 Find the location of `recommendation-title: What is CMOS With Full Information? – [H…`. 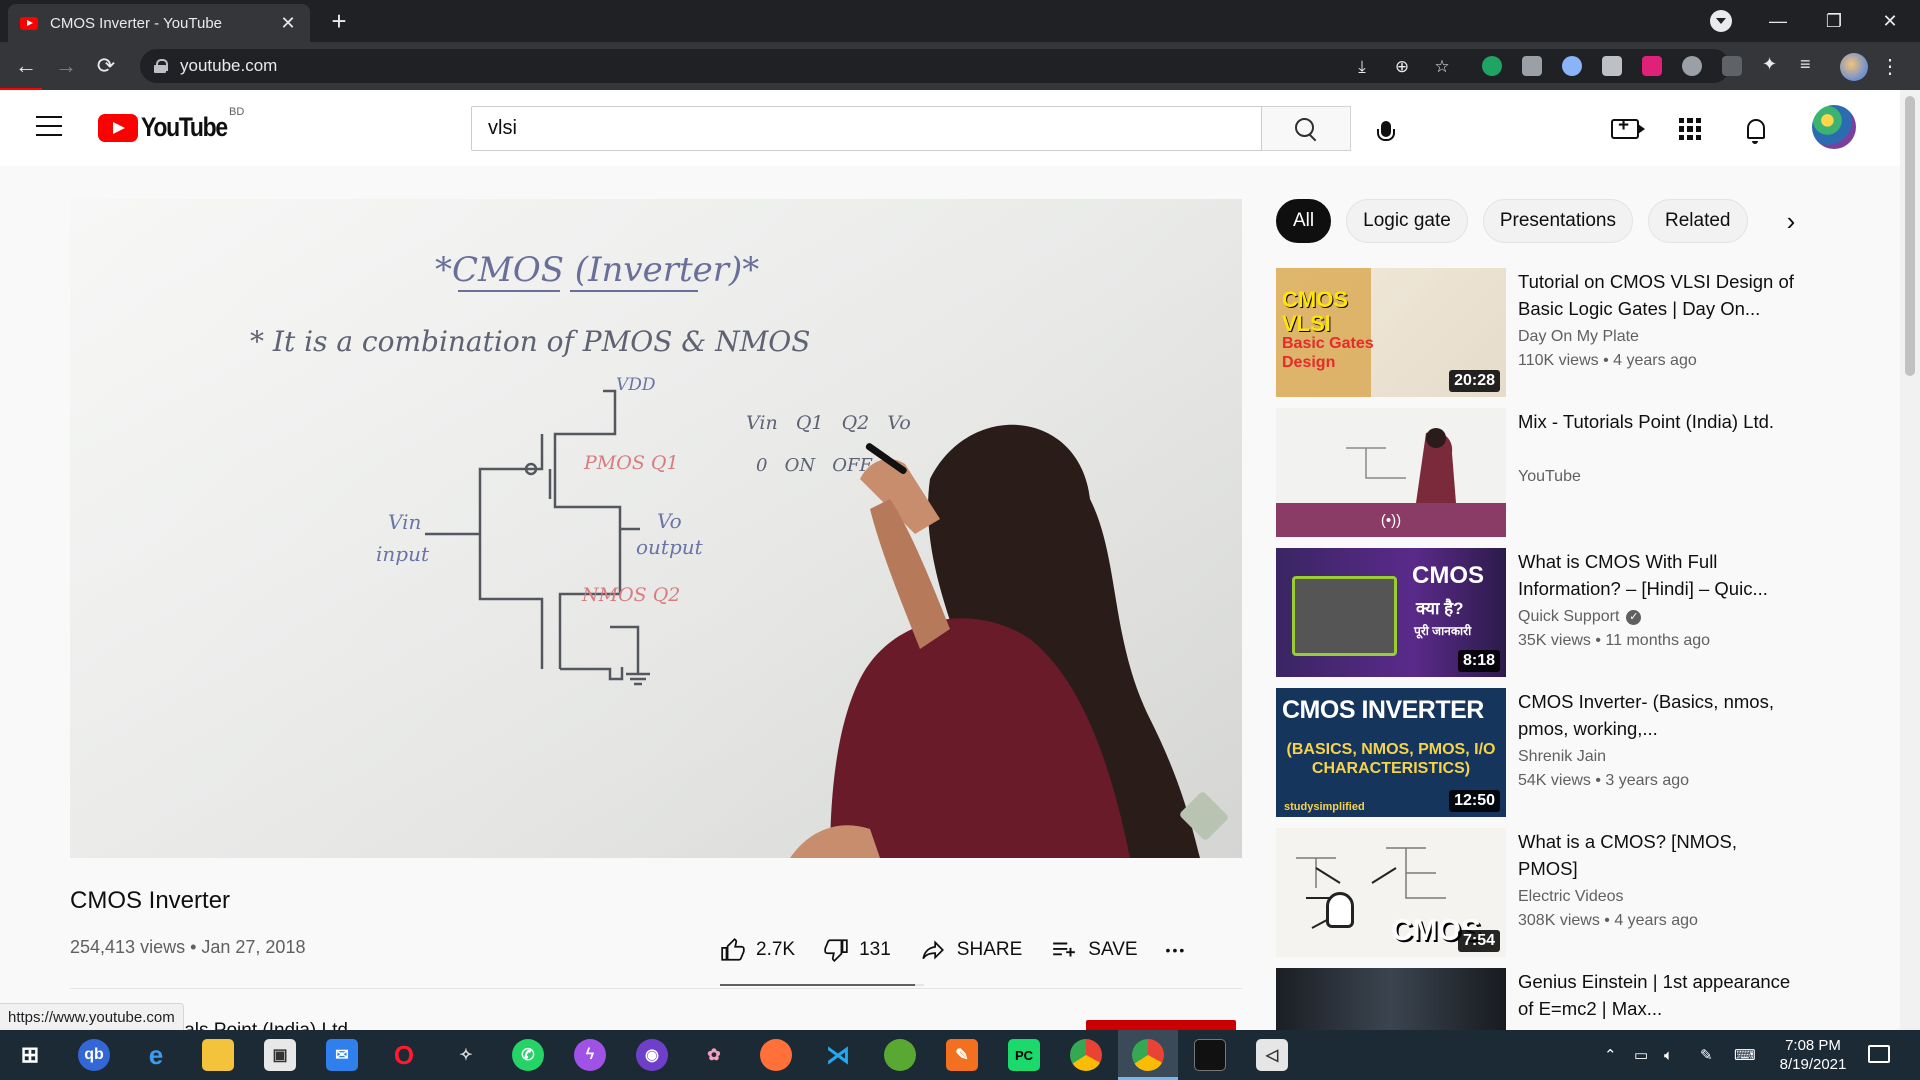

recommendation-title: What is CMOS With Full Information? – [H… is located at coordinates (1658, 575).